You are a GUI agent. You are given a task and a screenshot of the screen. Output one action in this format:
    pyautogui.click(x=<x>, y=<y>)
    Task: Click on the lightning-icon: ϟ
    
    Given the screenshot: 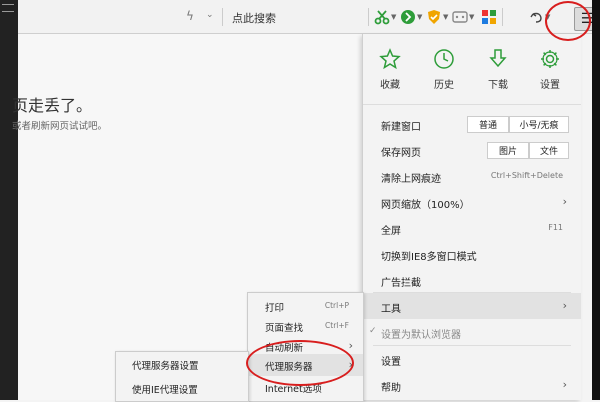 What is the action you would take?
    pyautogui.click(x=190, y=16)
    